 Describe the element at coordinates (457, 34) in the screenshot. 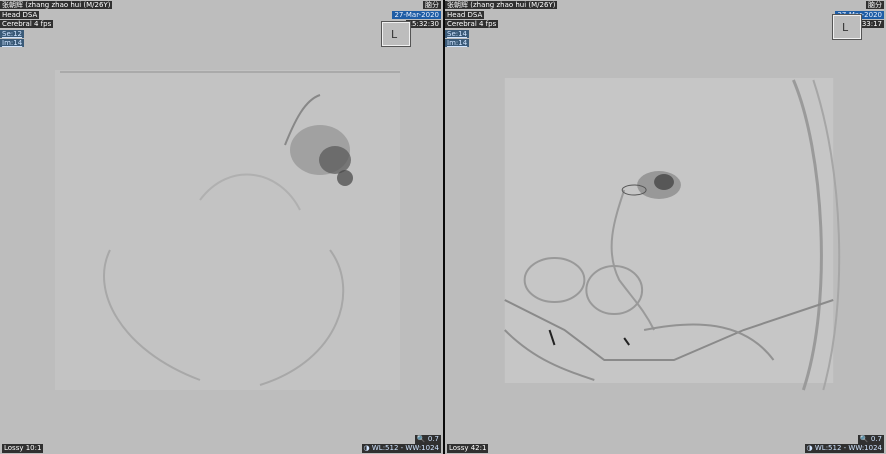

I see `series-link: Se:14` at that location.